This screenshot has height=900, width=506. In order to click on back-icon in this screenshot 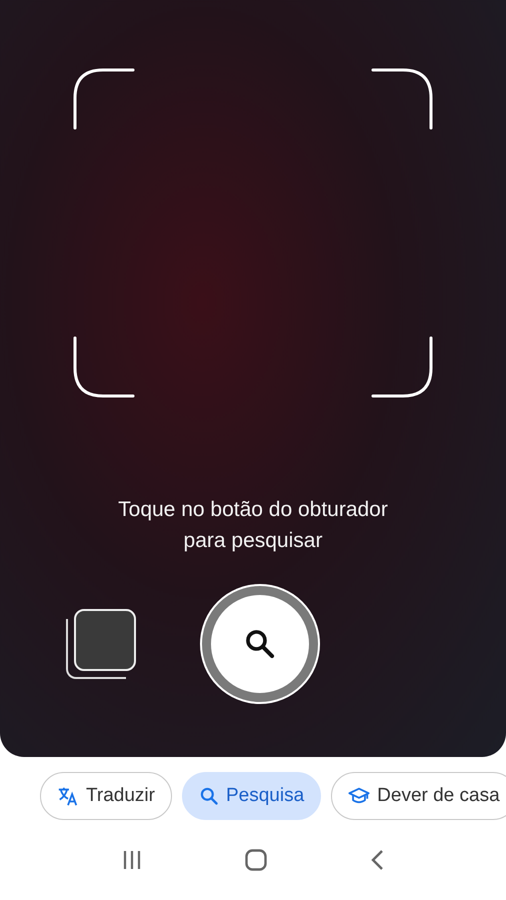, I will do `click(377, 860)`.